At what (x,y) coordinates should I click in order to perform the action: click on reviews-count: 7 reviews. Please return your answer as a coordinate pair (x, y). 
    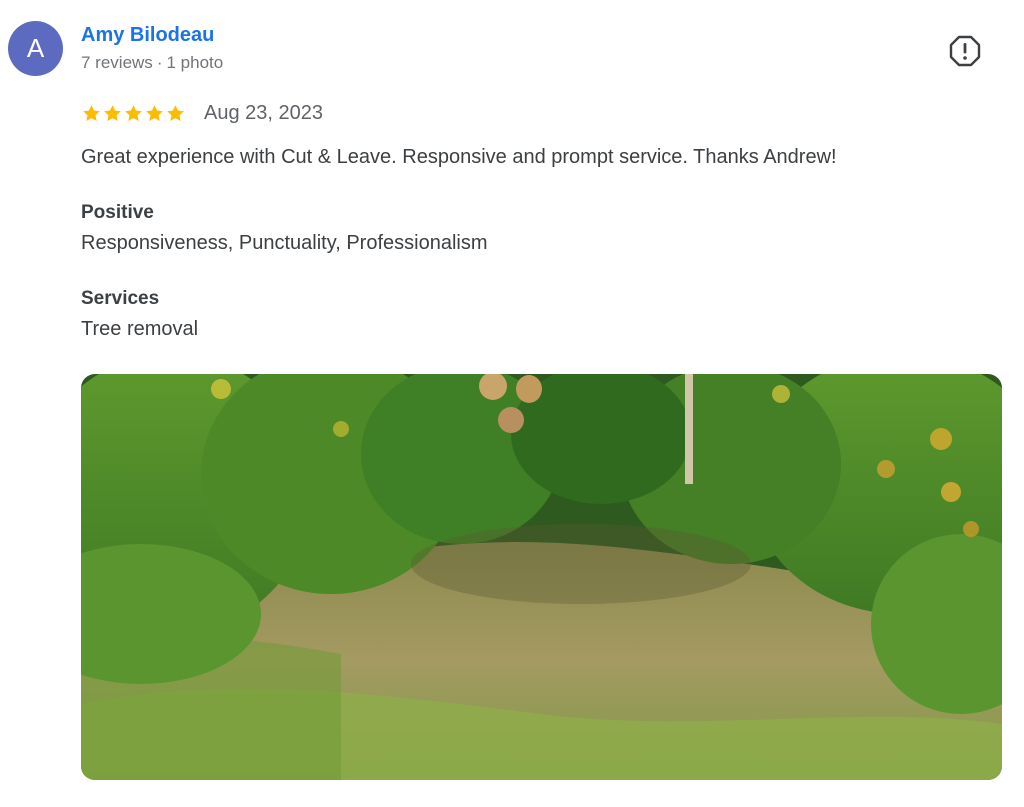
    Looking at the image, I should click on (117, 62).